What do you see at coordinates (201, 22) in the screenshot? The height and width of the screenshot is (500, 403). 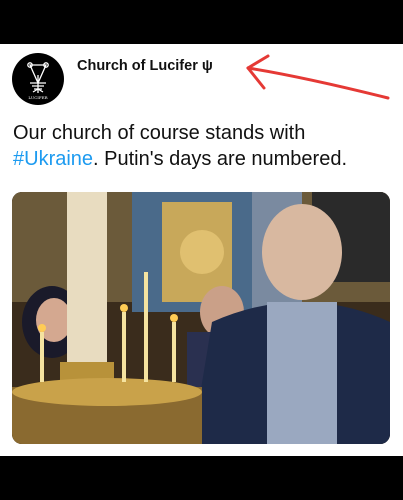 I see `top-black-bar` at bounding box center [201, 22].